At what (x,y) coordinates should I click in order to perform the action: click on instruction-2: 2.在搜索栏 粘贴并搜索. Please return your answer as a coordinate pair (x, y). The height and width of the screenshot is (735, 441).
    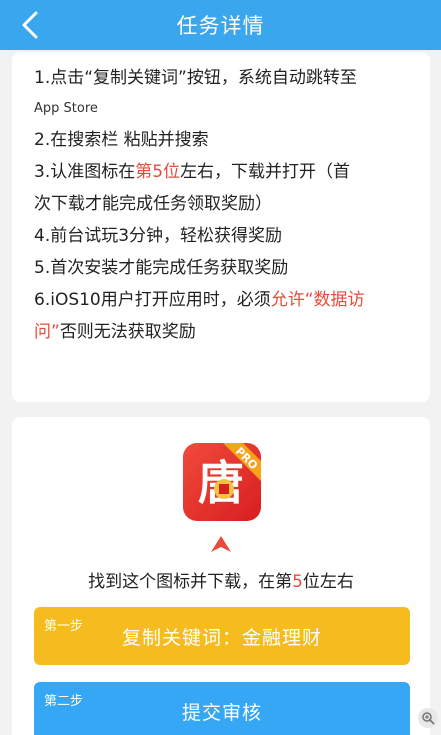
    Looking at the image, I should click on (121, 140).